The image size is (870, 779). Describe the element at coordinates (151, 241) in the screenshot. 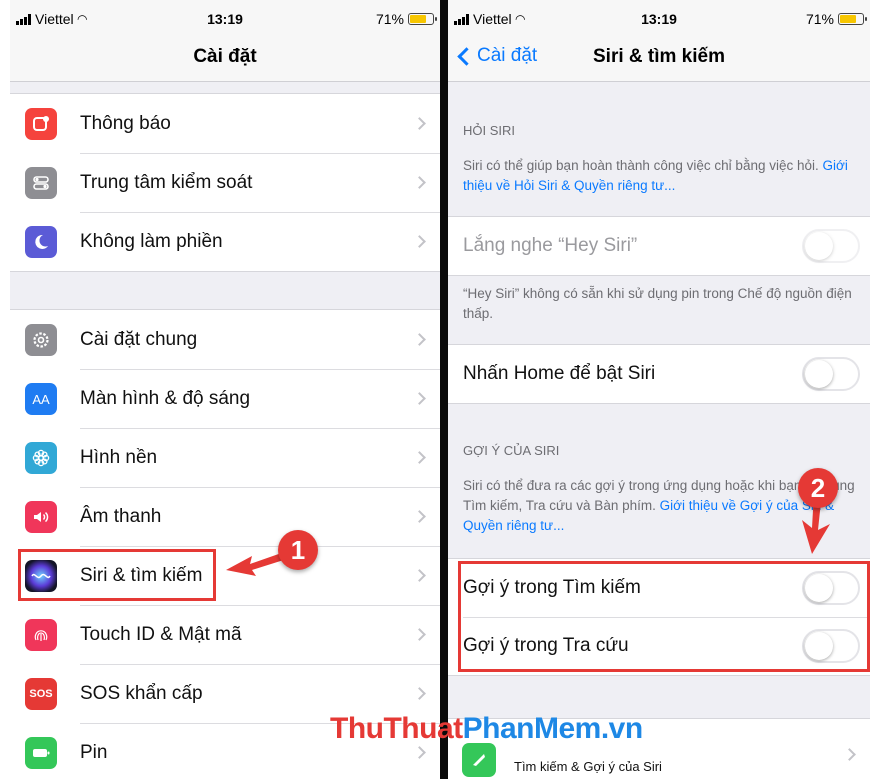

I see `settings-item-label: Không làm phiền` at that location.